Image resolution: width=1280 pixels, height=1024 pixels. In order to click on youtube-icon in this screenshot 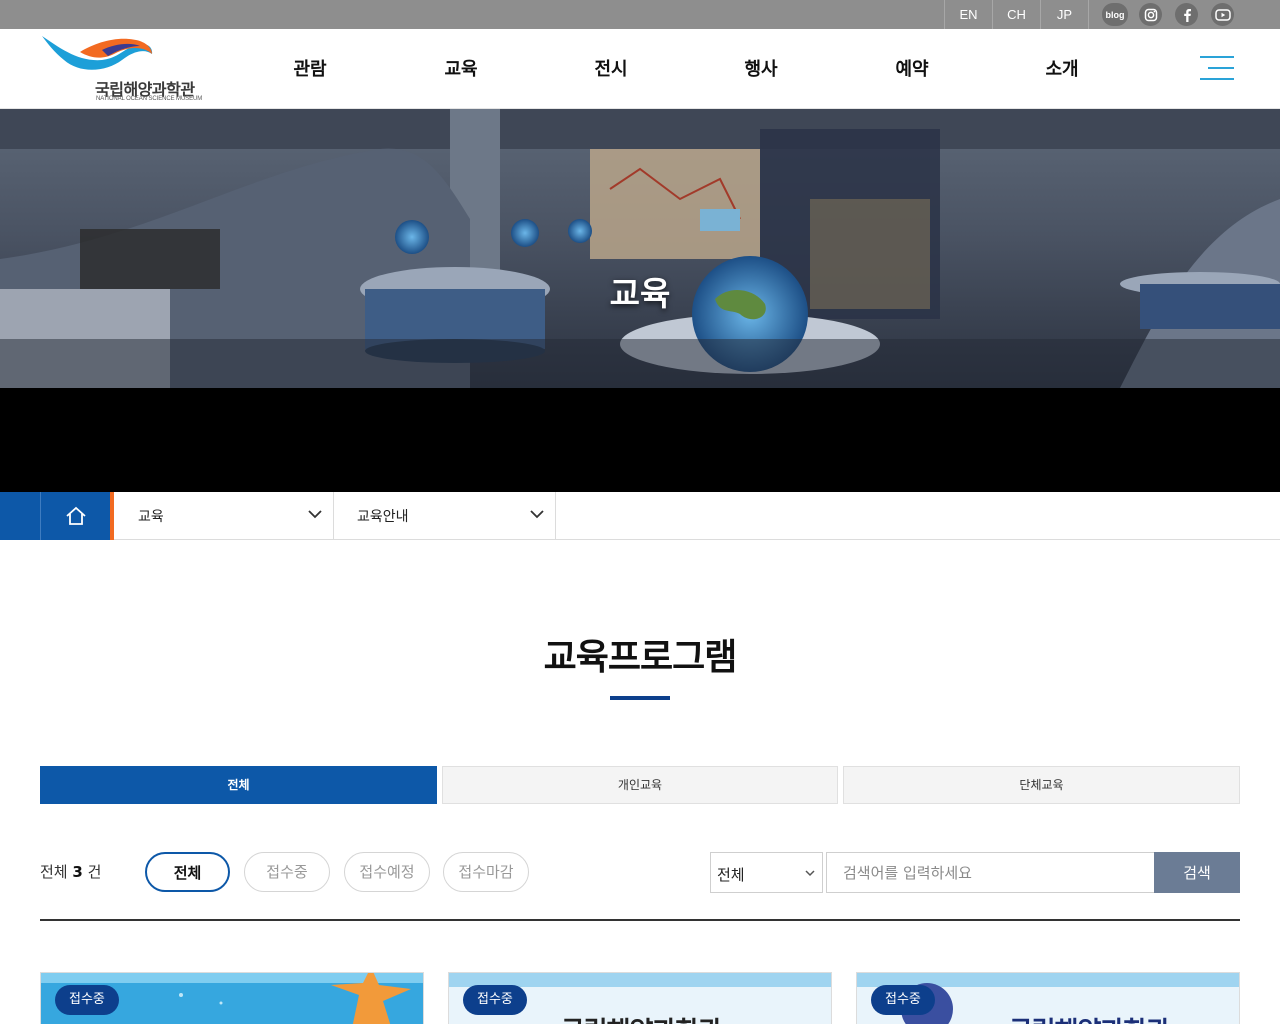, I will do `click(1222, 14)`.